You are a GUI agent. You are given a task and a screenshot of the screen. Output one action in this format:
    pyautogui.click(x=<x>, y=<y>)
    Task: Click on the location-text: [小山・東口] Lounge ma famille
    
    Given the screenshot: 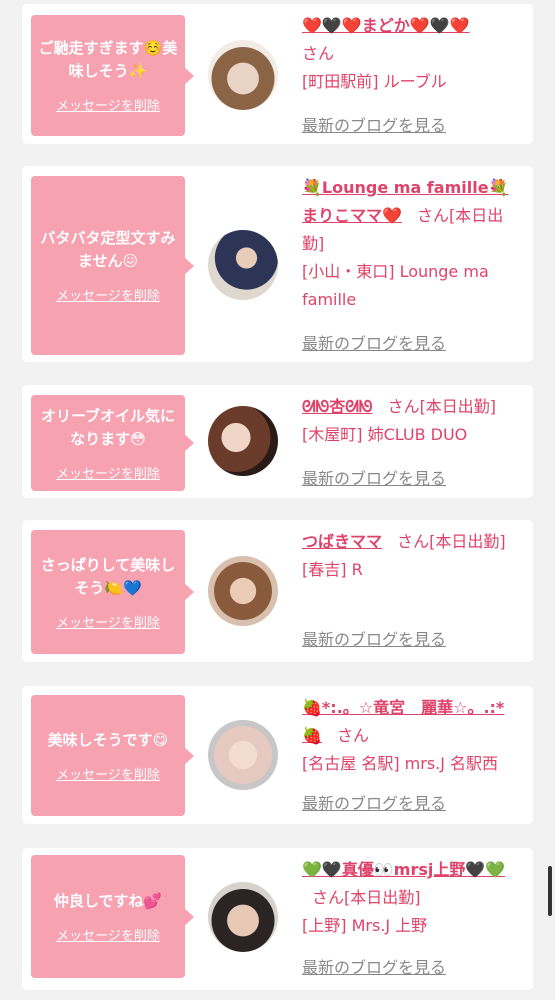 What is the action you would take?
    pyautogui.click(x=395, y=285)
    